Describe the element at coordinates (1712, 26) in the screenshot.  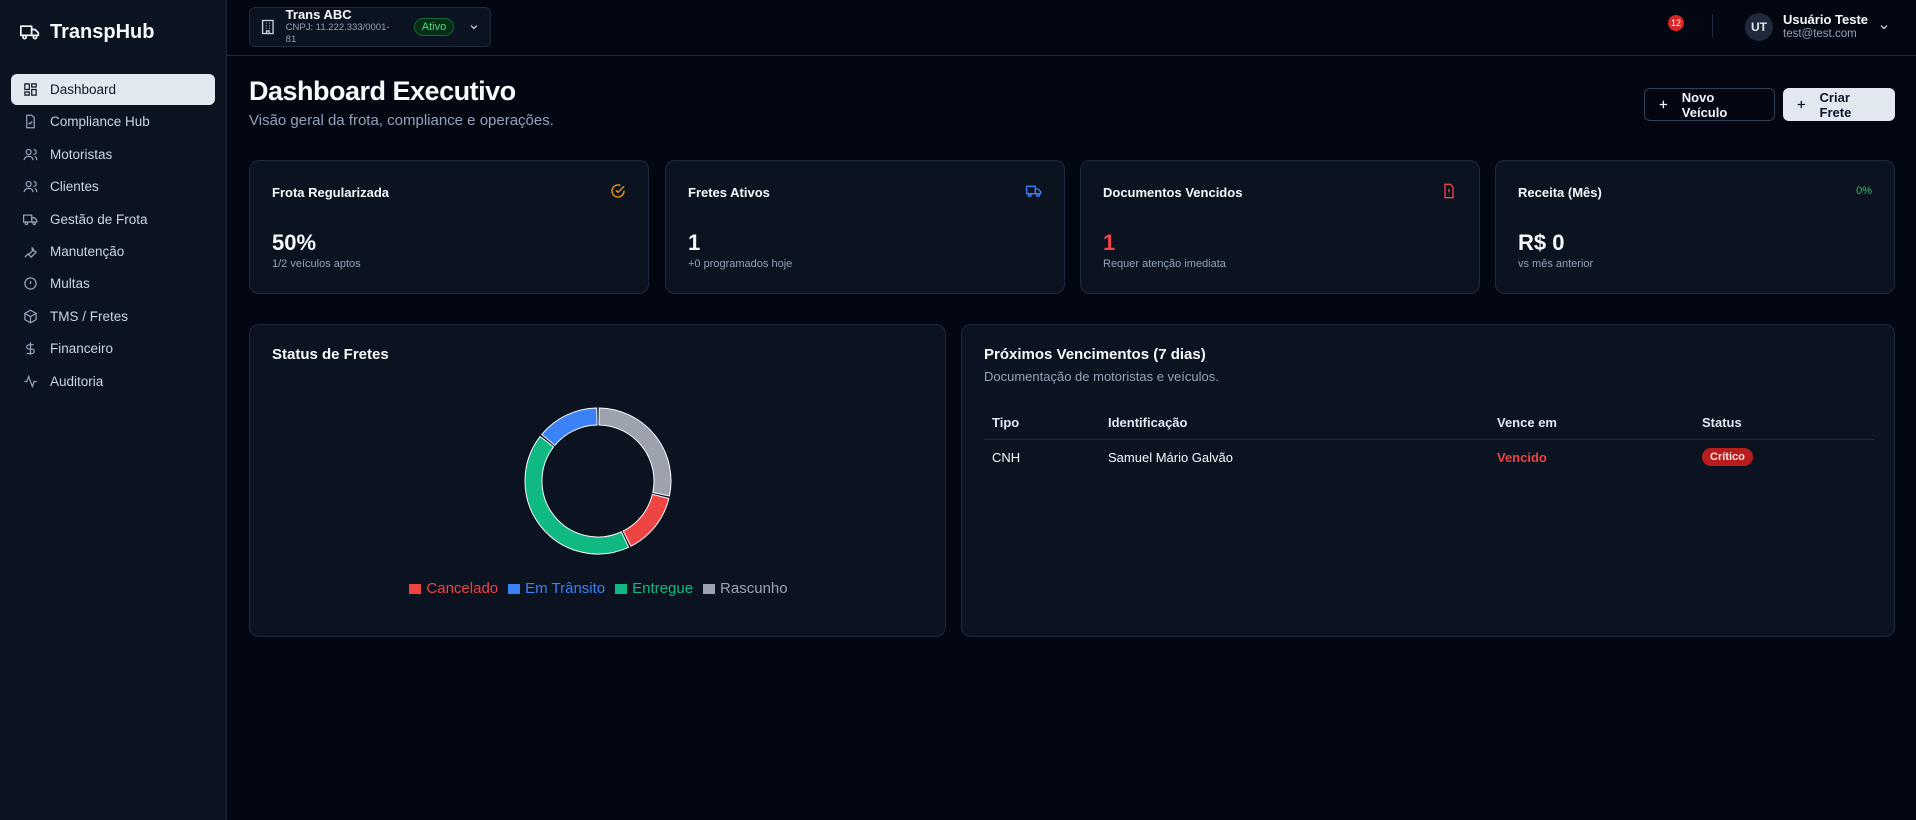
I see `divider` at that location.